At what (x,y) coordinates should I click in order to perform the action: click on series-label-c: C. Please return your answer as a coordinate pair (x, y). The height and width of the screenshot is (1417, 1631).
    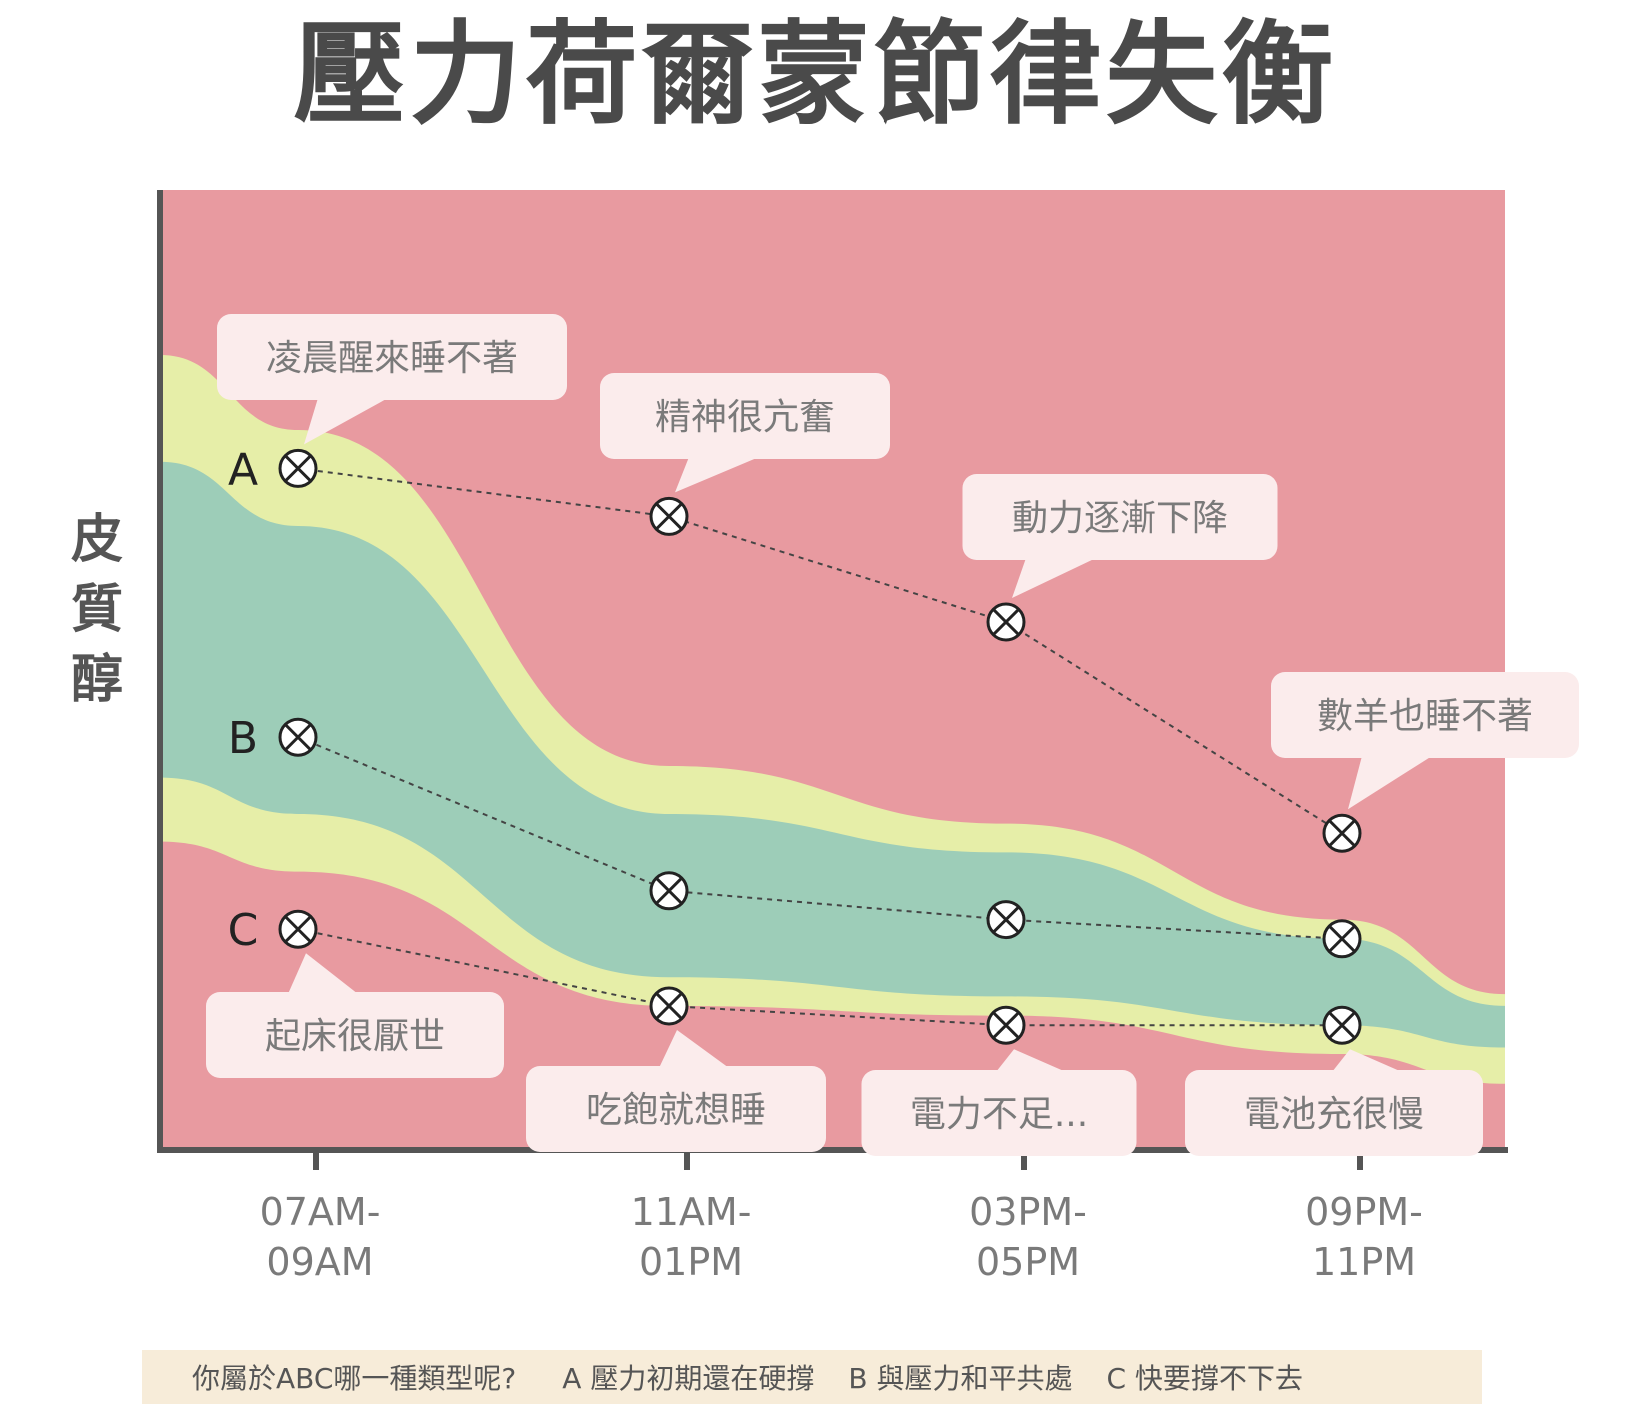
    Looking at the image, I should click on (243, 930).